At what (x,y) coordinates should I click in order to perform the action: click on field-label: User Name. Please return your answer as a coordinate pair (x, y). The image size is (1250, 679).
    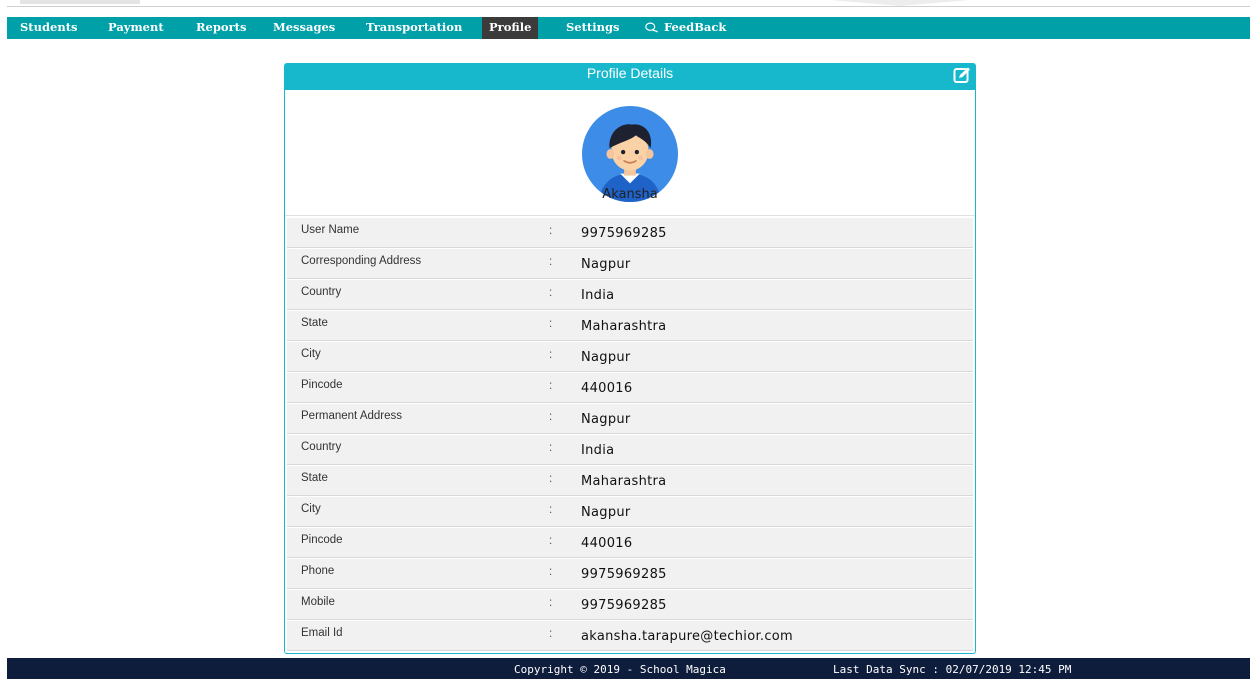
    Looking at the image, I should click on (330, 230).